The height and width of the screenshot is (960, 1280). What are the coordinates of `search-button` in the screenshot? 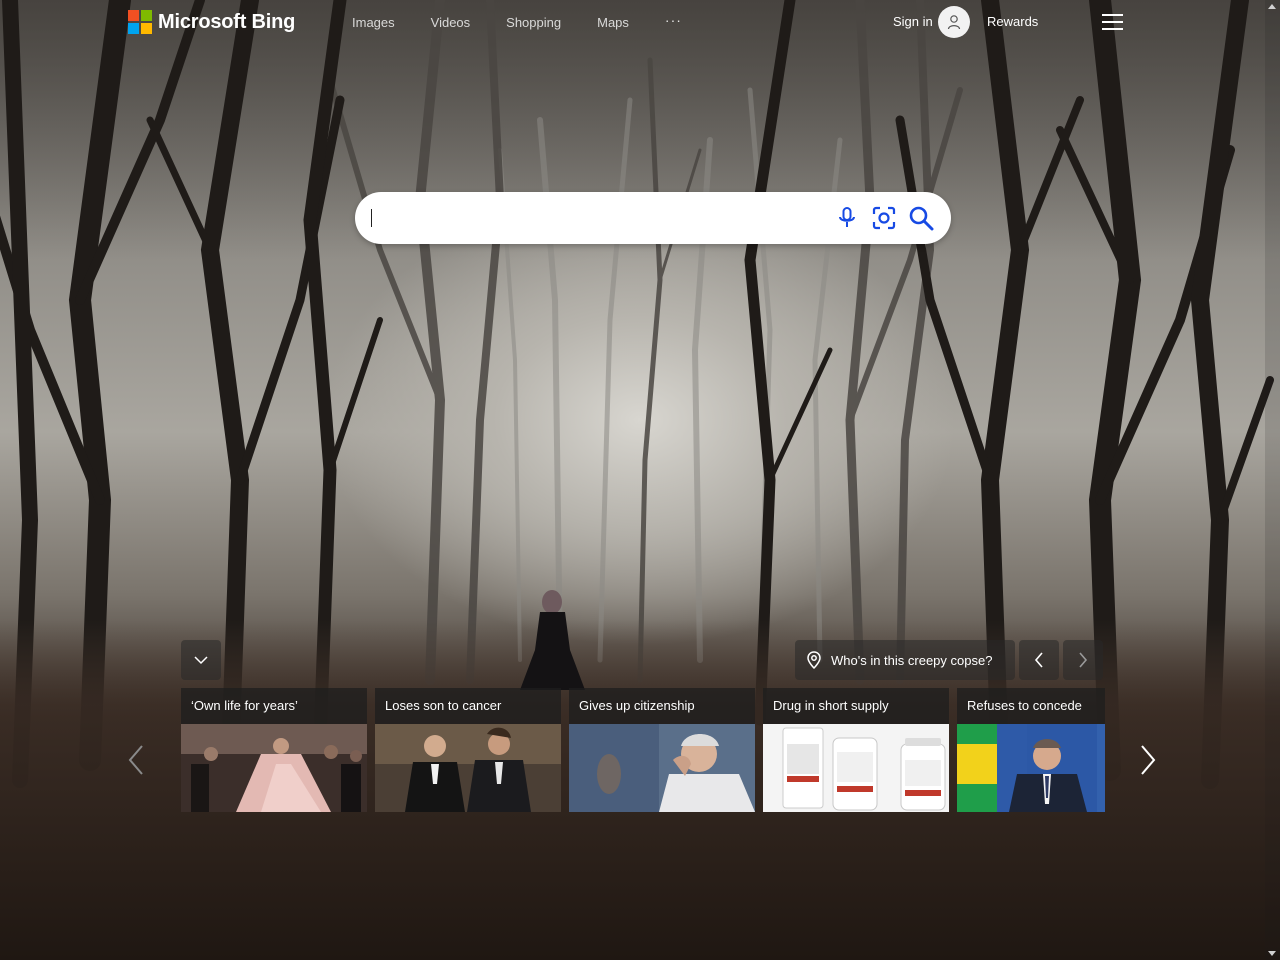 It's located at (921, 218).